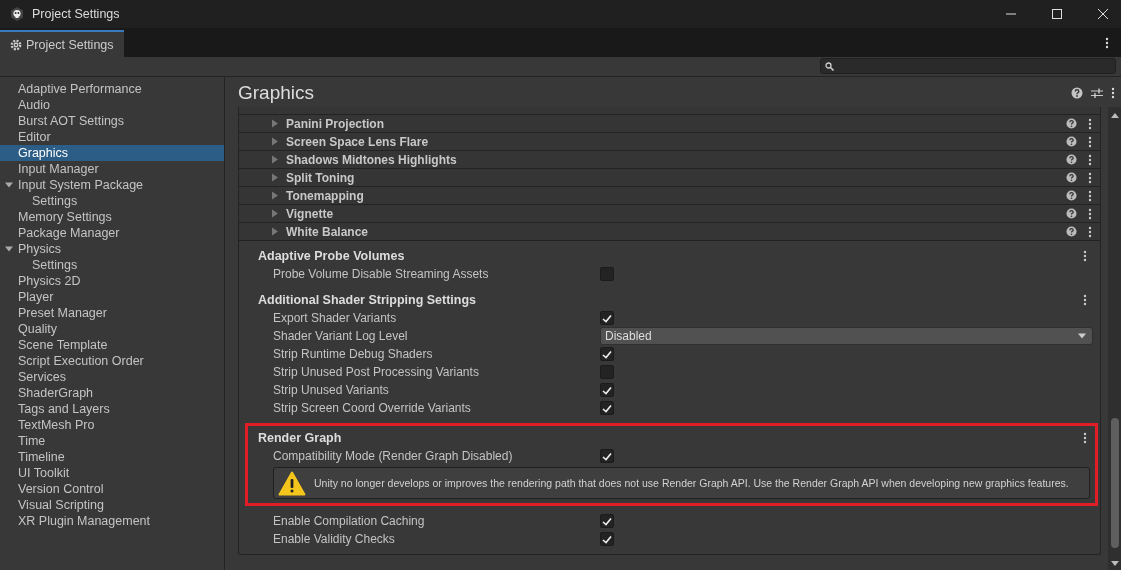 This screenshot has width=1121, height=570. Describe the element at coordinates (112, 233) in the screenshot. I see `sidebar-item: Package Manager` at that location.